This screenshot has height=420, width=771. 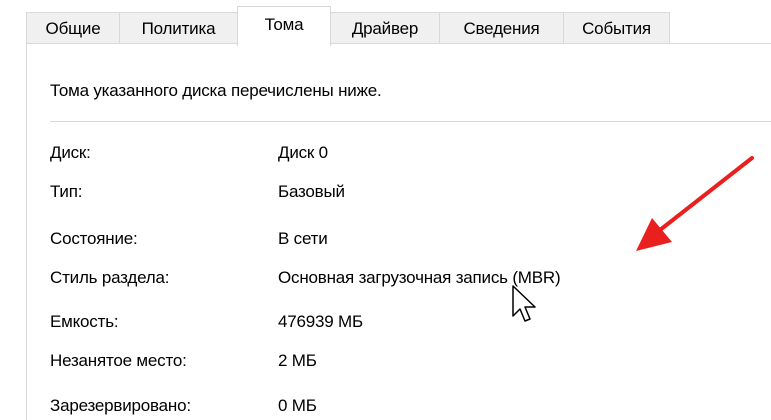 What do you see at coordinates (216, 90) in the screenshot?
I see `volumes-description: Тома указанного диска перечислены ниже.` at bounding box center [216, 90].